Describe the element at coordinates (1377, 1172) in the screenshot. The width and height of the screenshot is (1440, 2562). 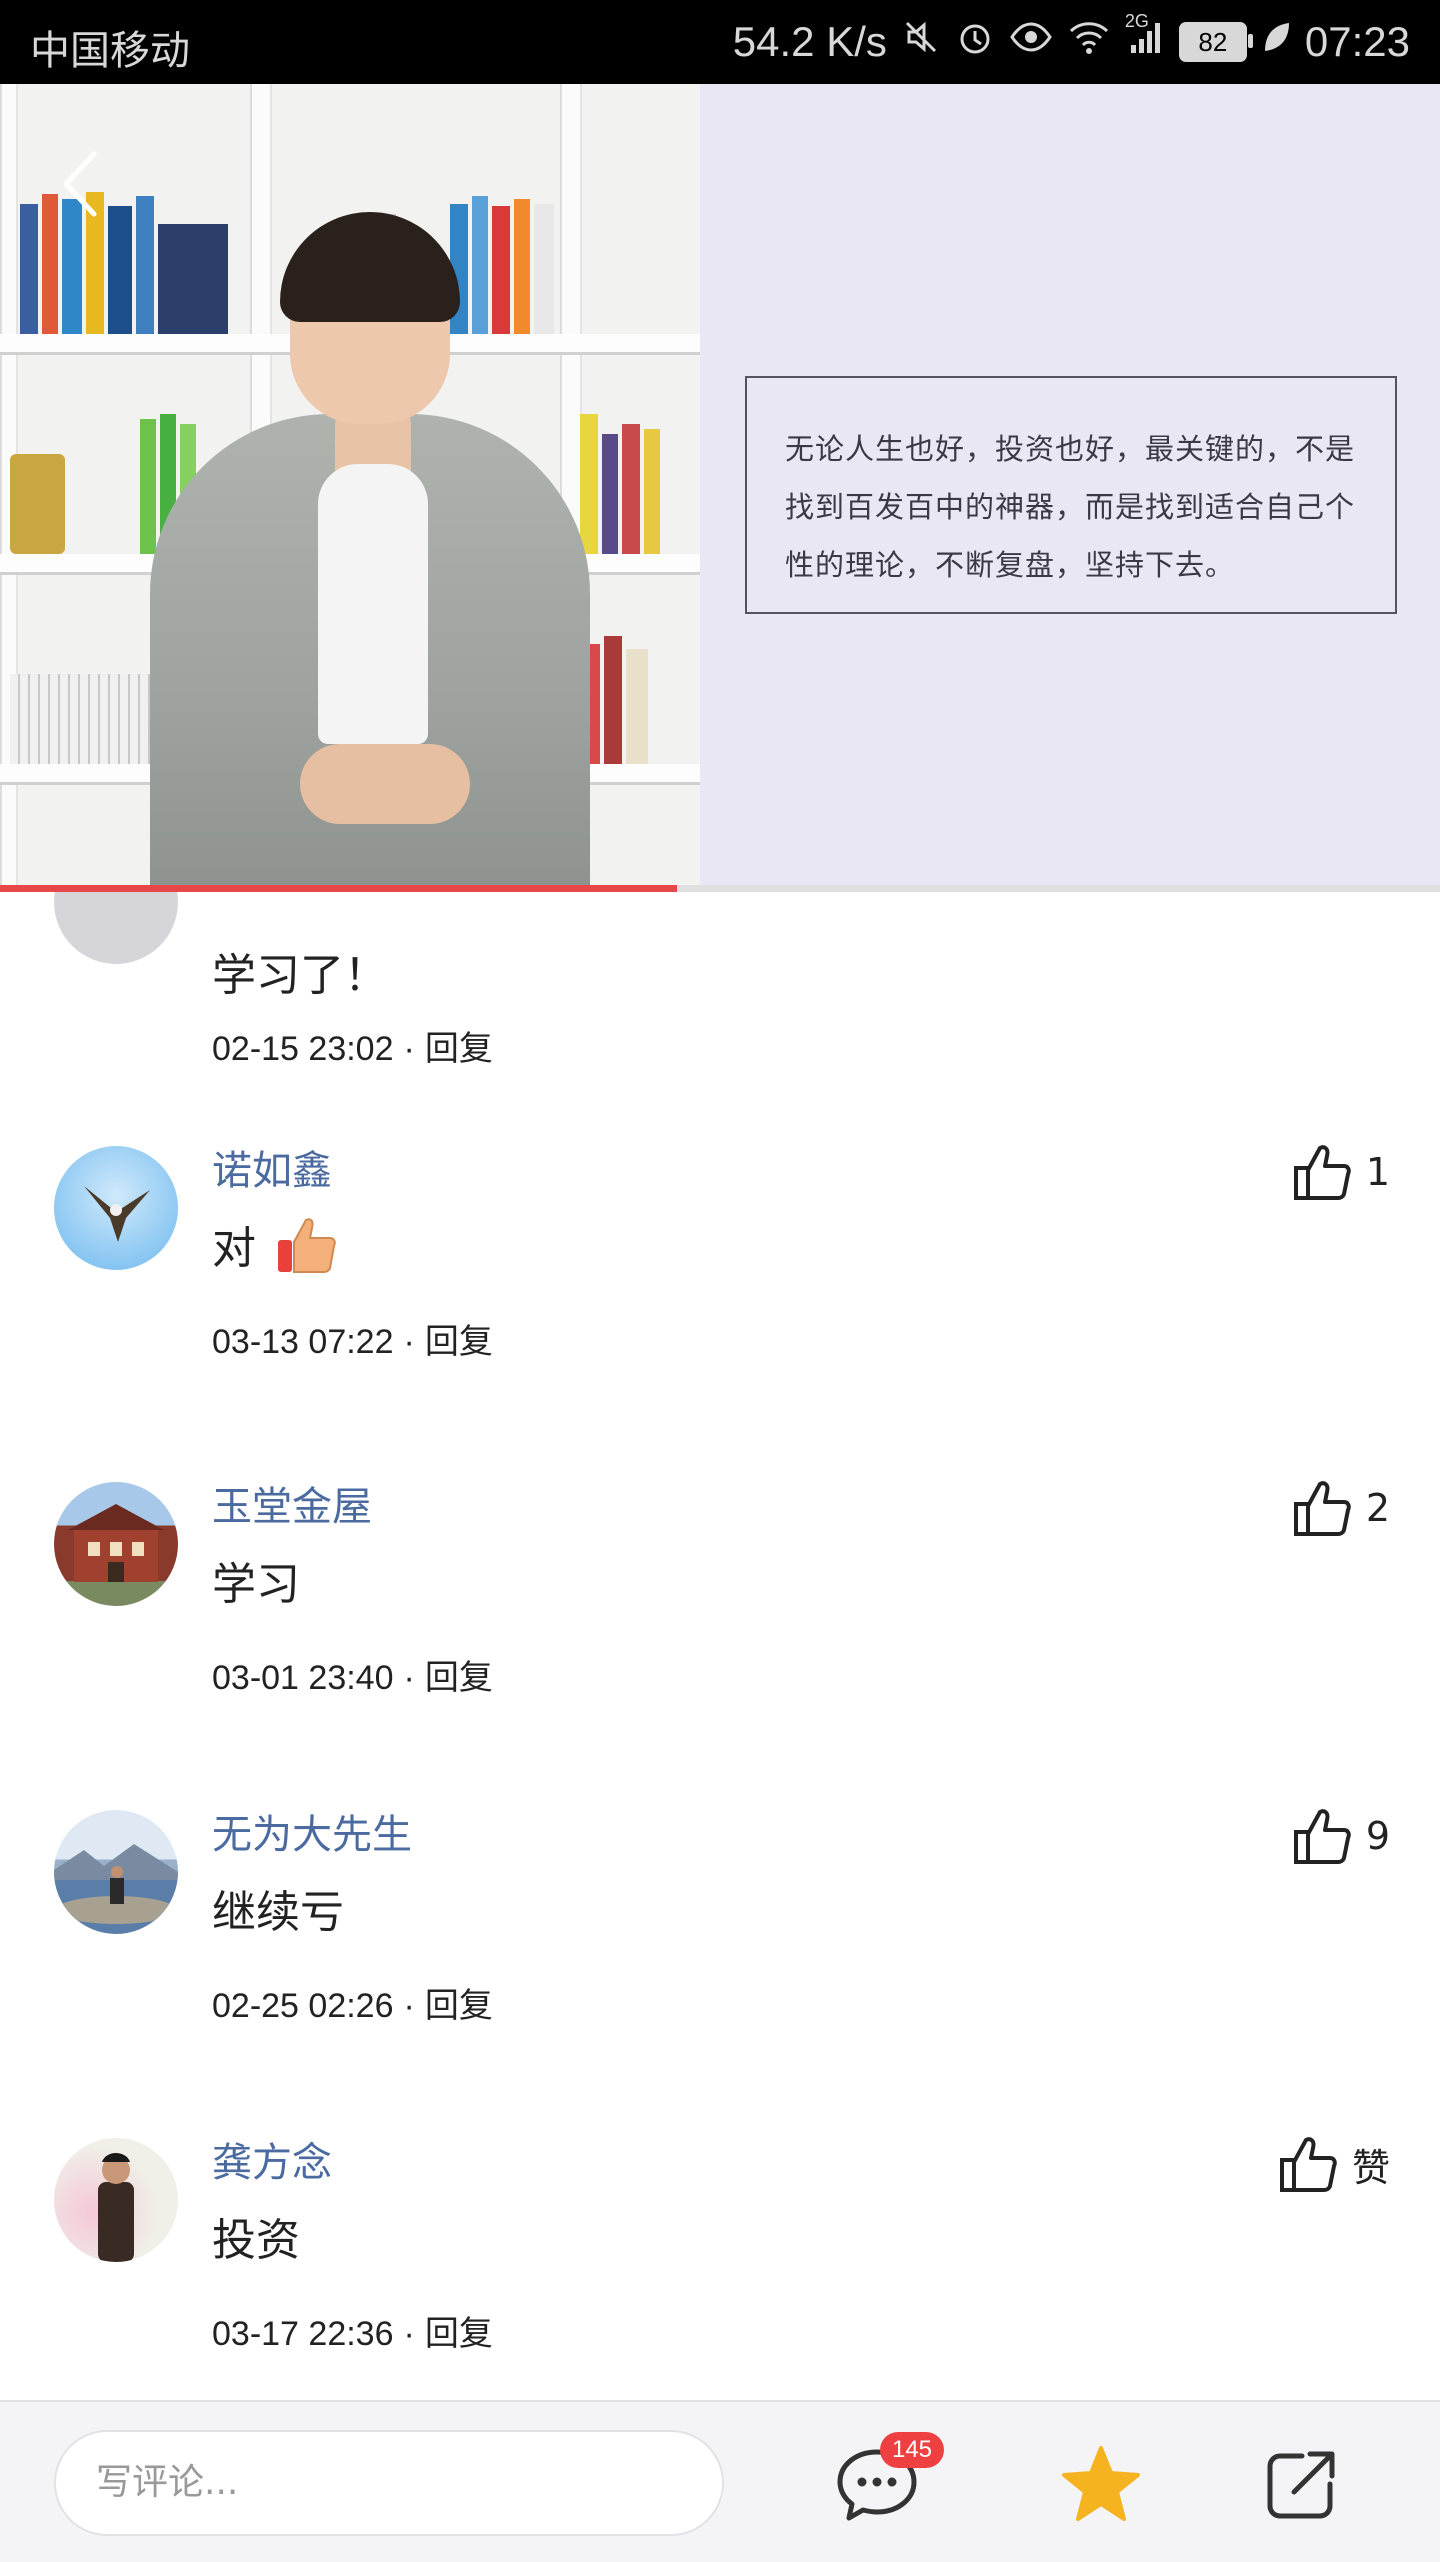
I see `like-count: 1` at that location.